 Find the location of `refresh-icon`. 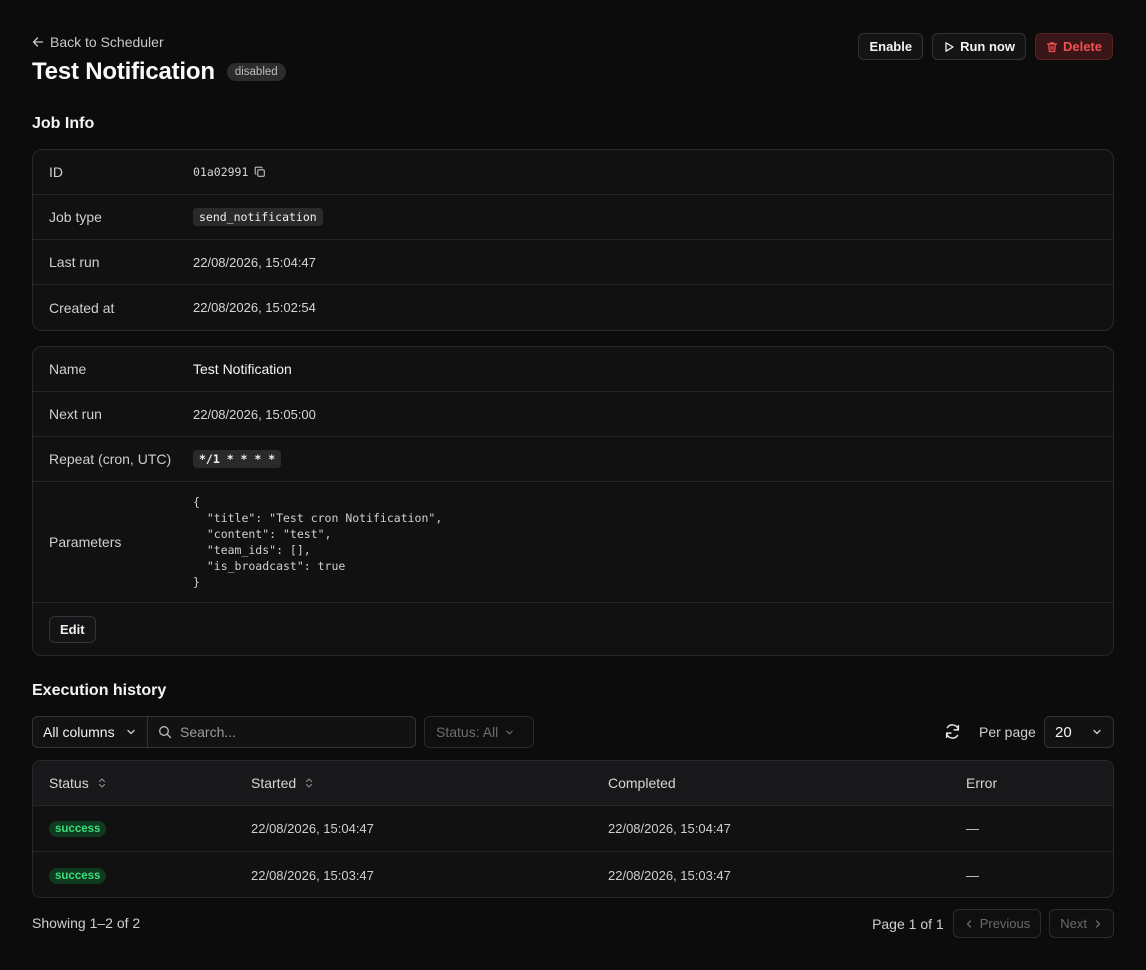

refresh-icon is located at coordinates (952, 731).